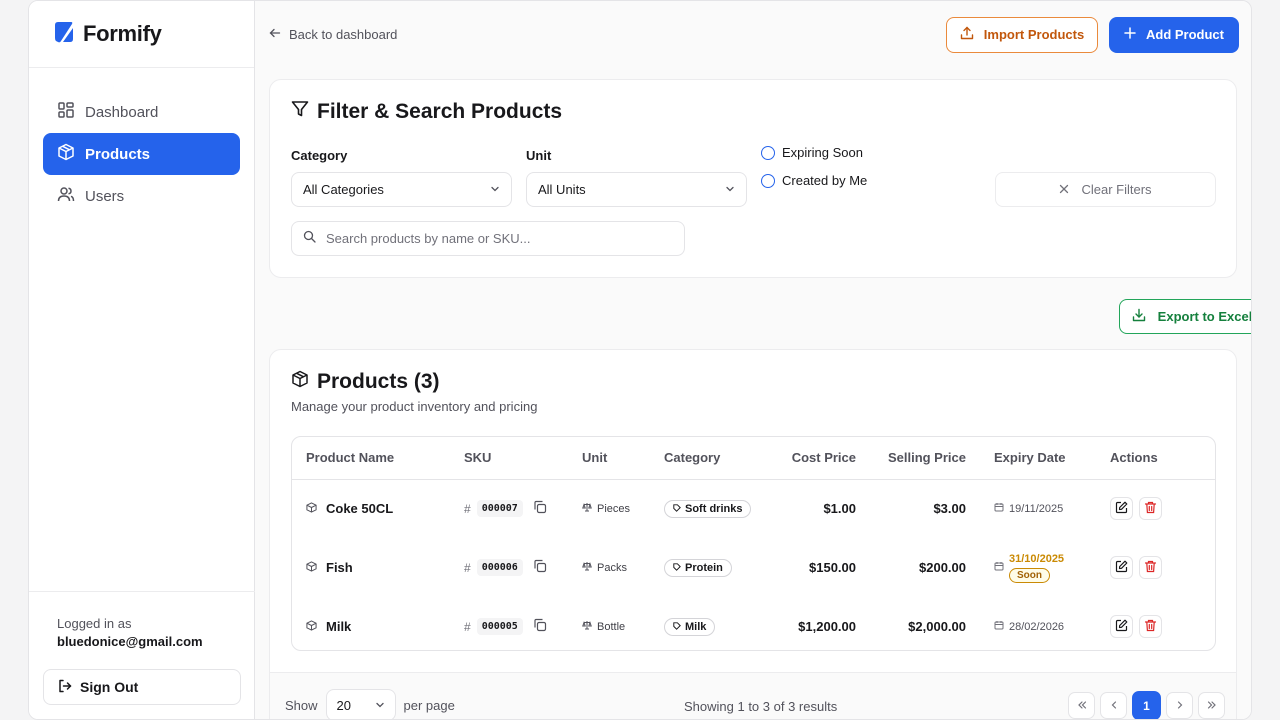 The height and width of the screenshot is (720, 1280). What do you see at coordinates (1081, 705) in the screenshot?
I see `first-page-button` at bounding box center [1081, 705].